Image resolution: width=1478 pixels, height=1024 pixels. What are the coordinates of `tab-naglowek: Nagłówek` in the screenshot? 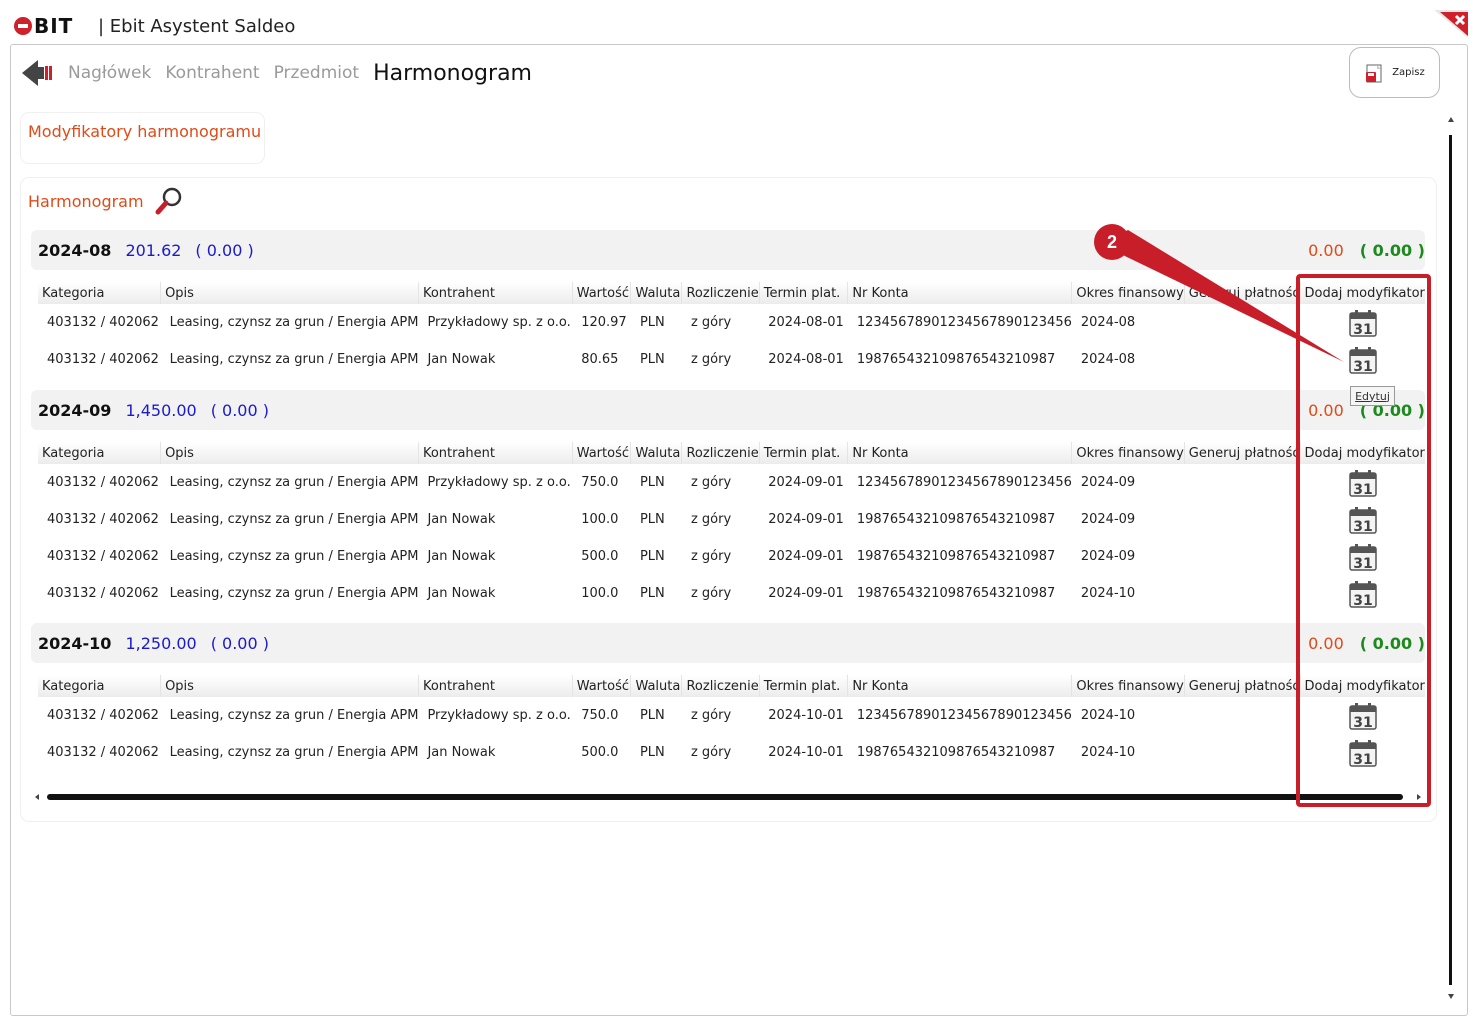 It's located at (109, 73).